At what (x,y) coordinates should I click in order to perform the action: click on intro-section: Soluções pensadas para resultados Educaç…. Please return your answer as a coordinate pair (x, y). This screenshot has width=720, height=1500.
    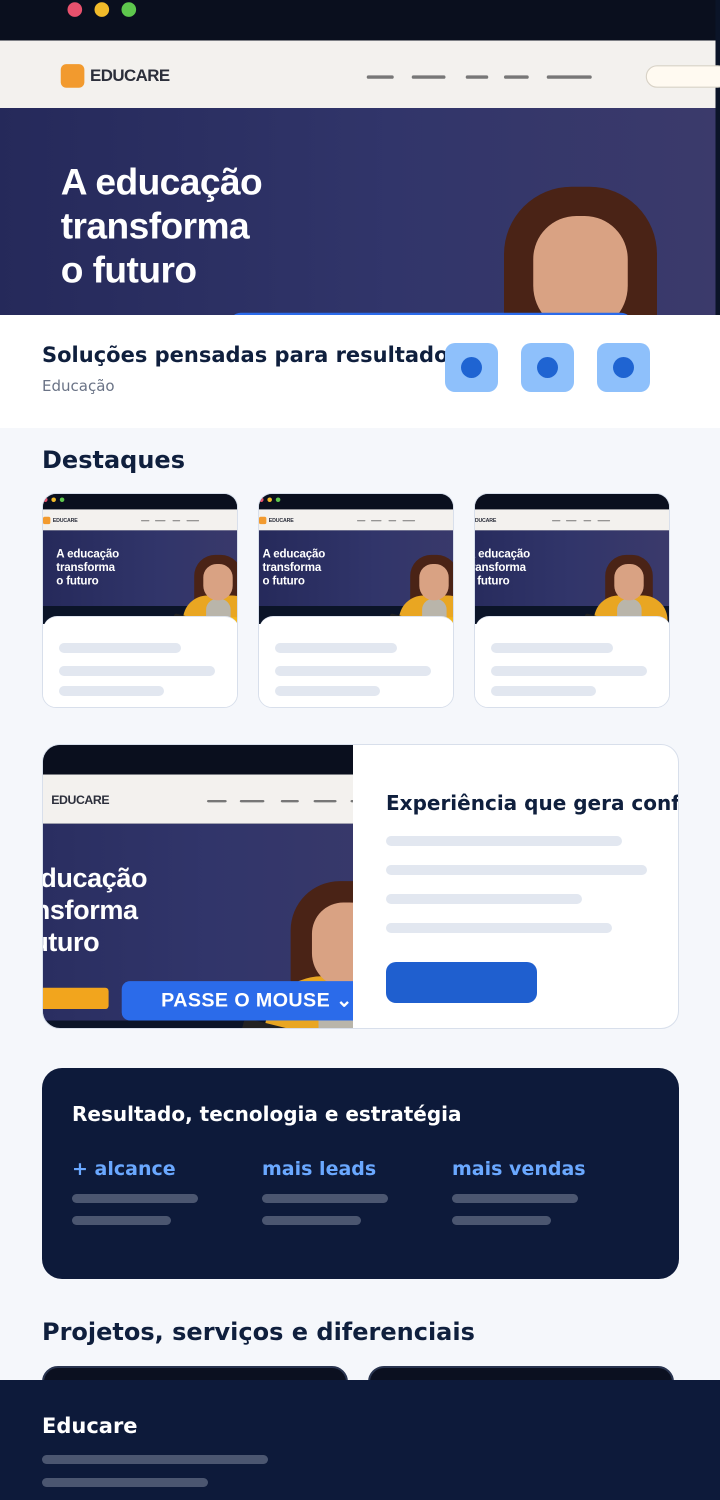
    Looking at the image, I should click on (360, 371).